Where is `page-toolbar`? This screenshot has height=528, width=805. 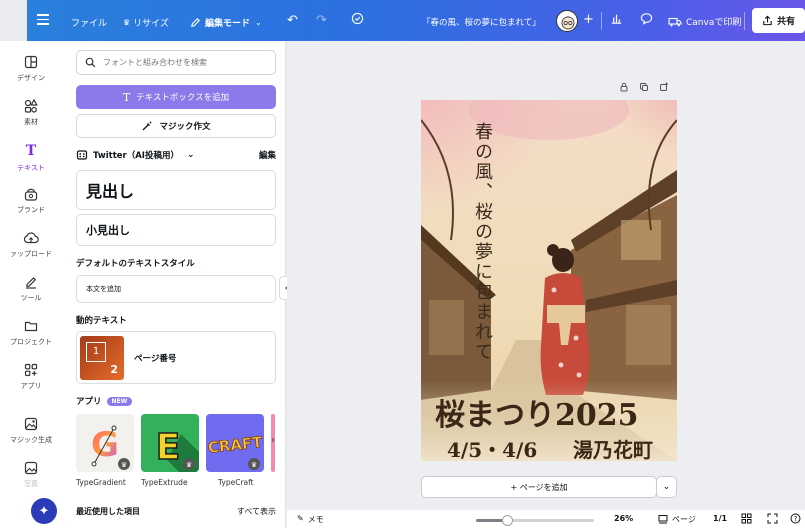 page-toolbar is located at coordinates (644, 88).